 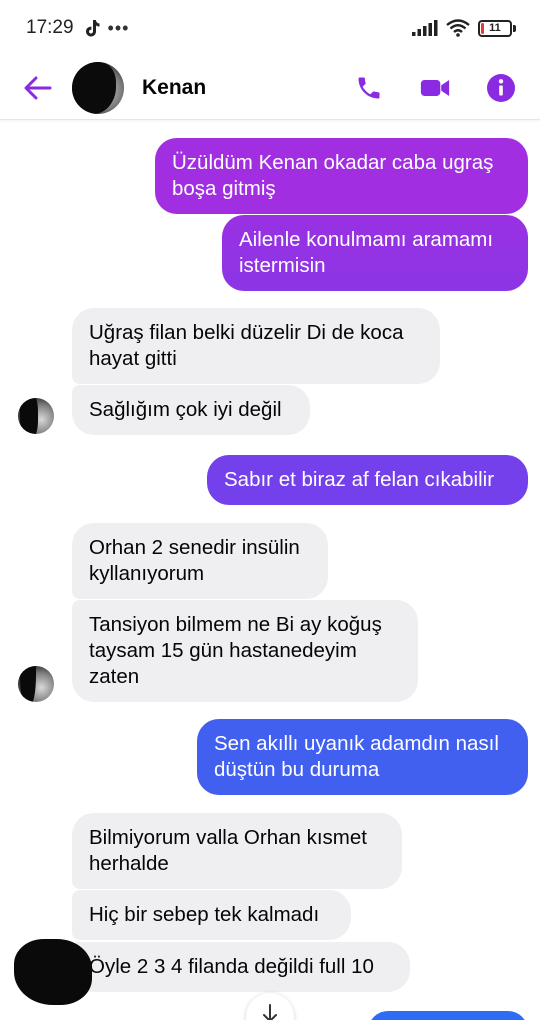 I want to click on back-arrow-icon, so click(x=38, y=87).